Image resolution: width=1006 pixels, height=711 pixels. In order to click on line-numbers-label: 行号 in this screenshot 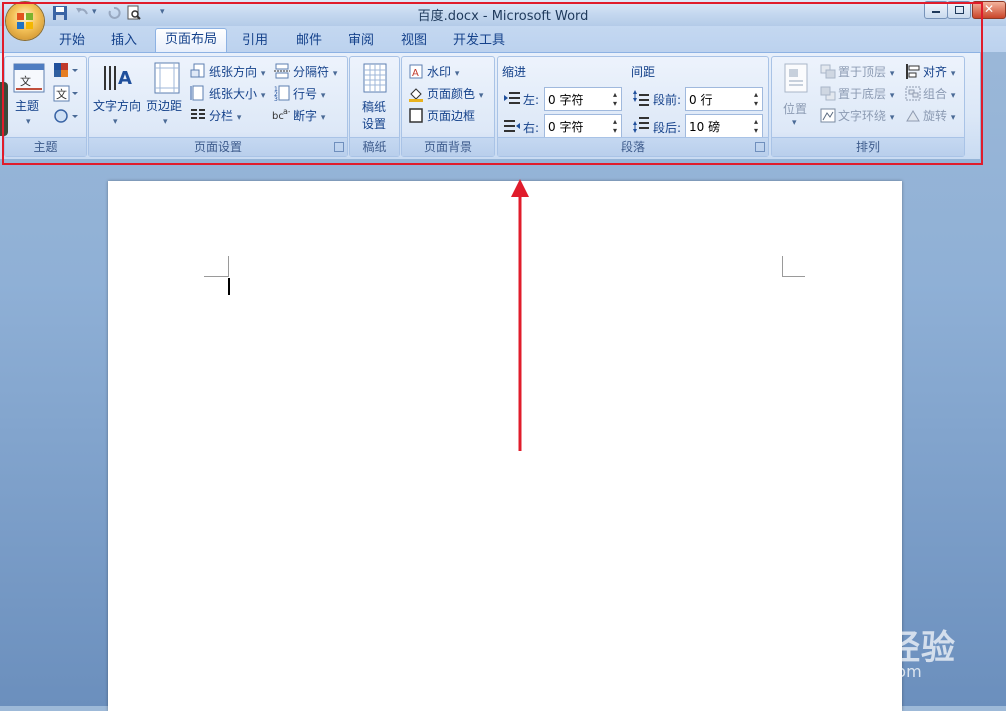, I will do `click(305, 94)`.